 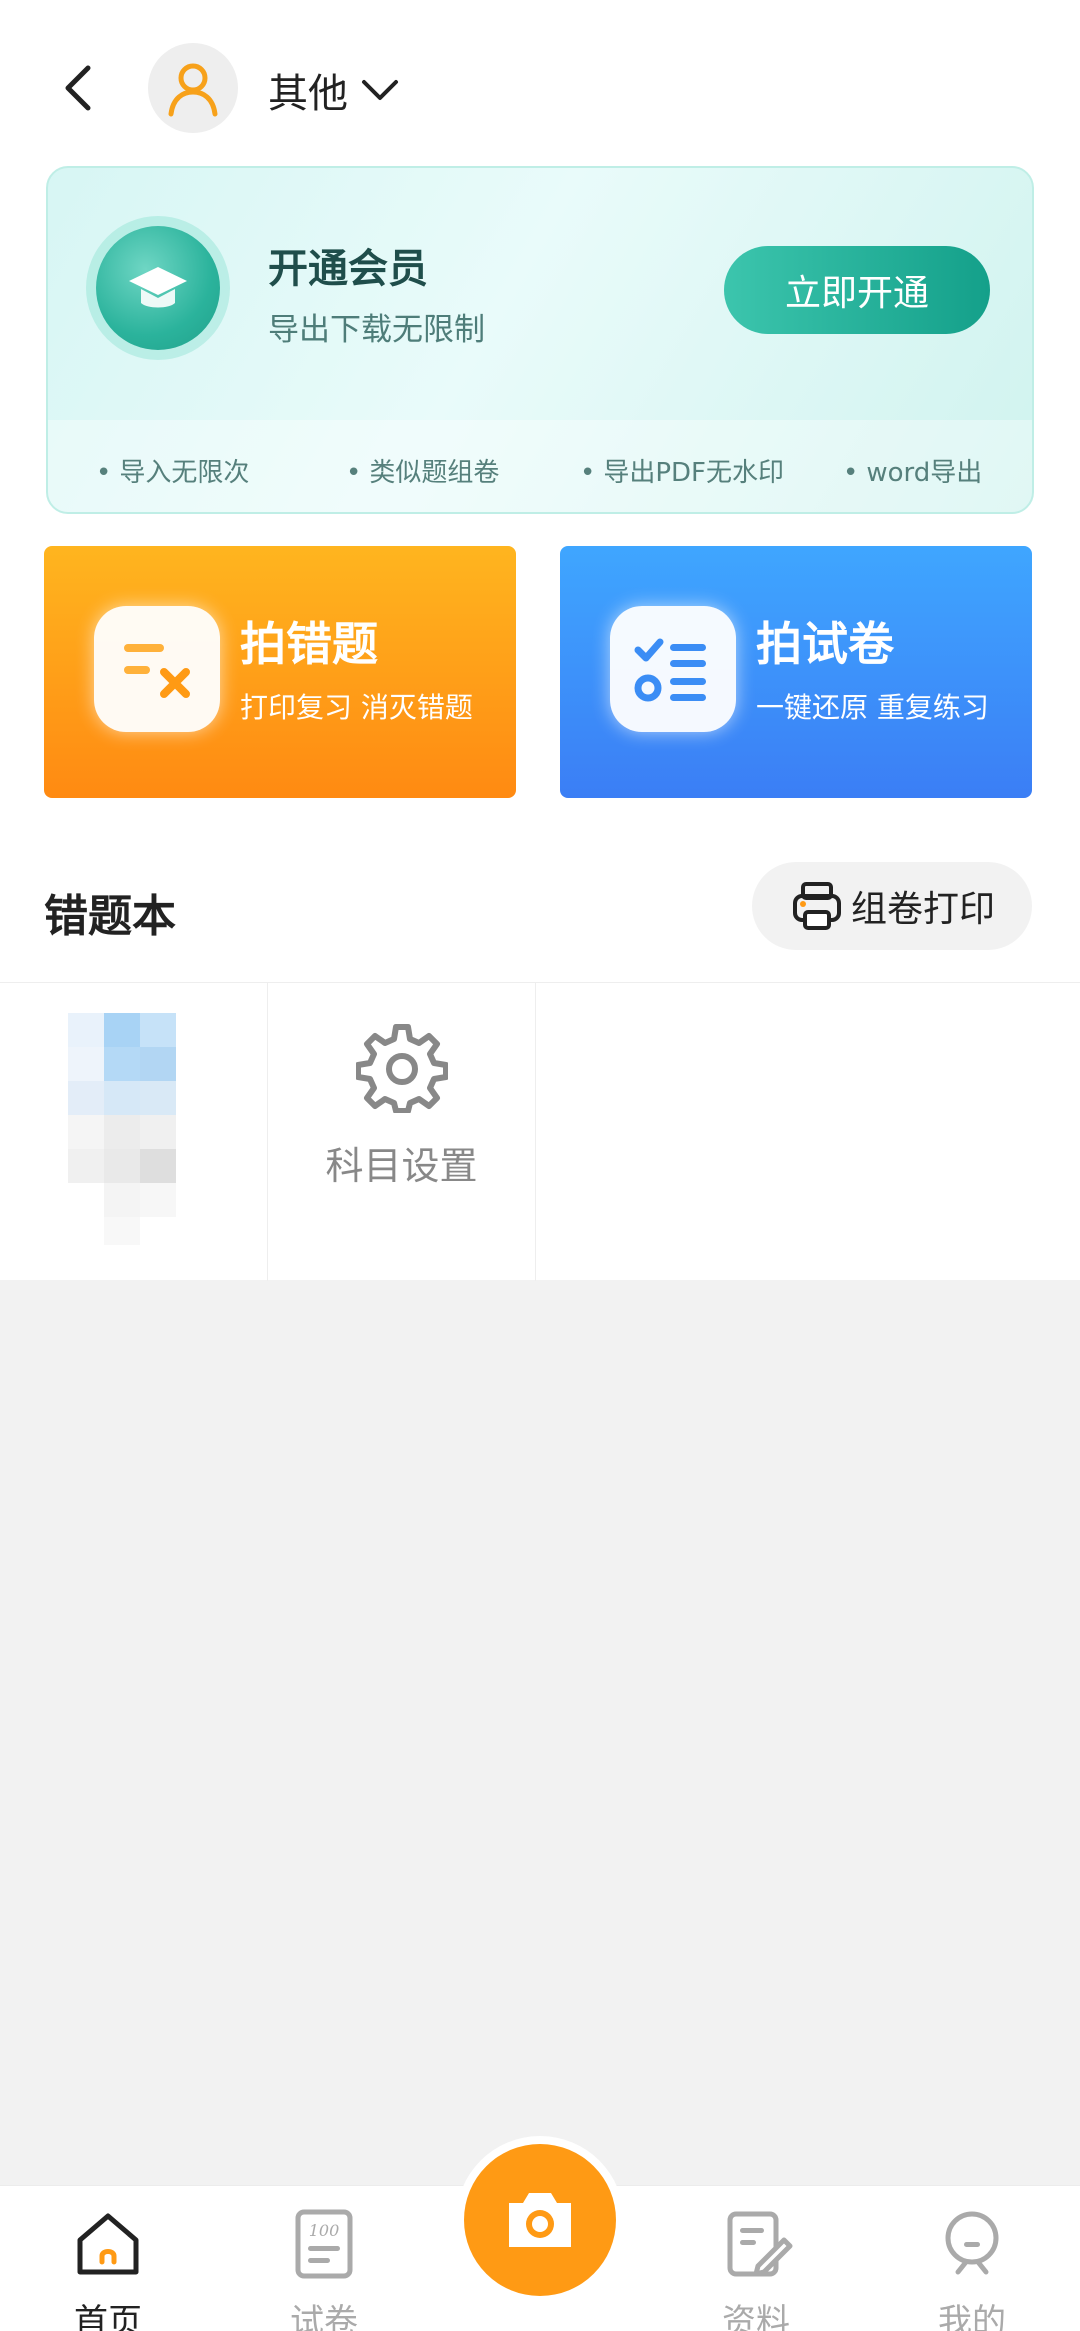 I want to click on subject-settings-label: 科目设置, so click(x=401, y=1166).